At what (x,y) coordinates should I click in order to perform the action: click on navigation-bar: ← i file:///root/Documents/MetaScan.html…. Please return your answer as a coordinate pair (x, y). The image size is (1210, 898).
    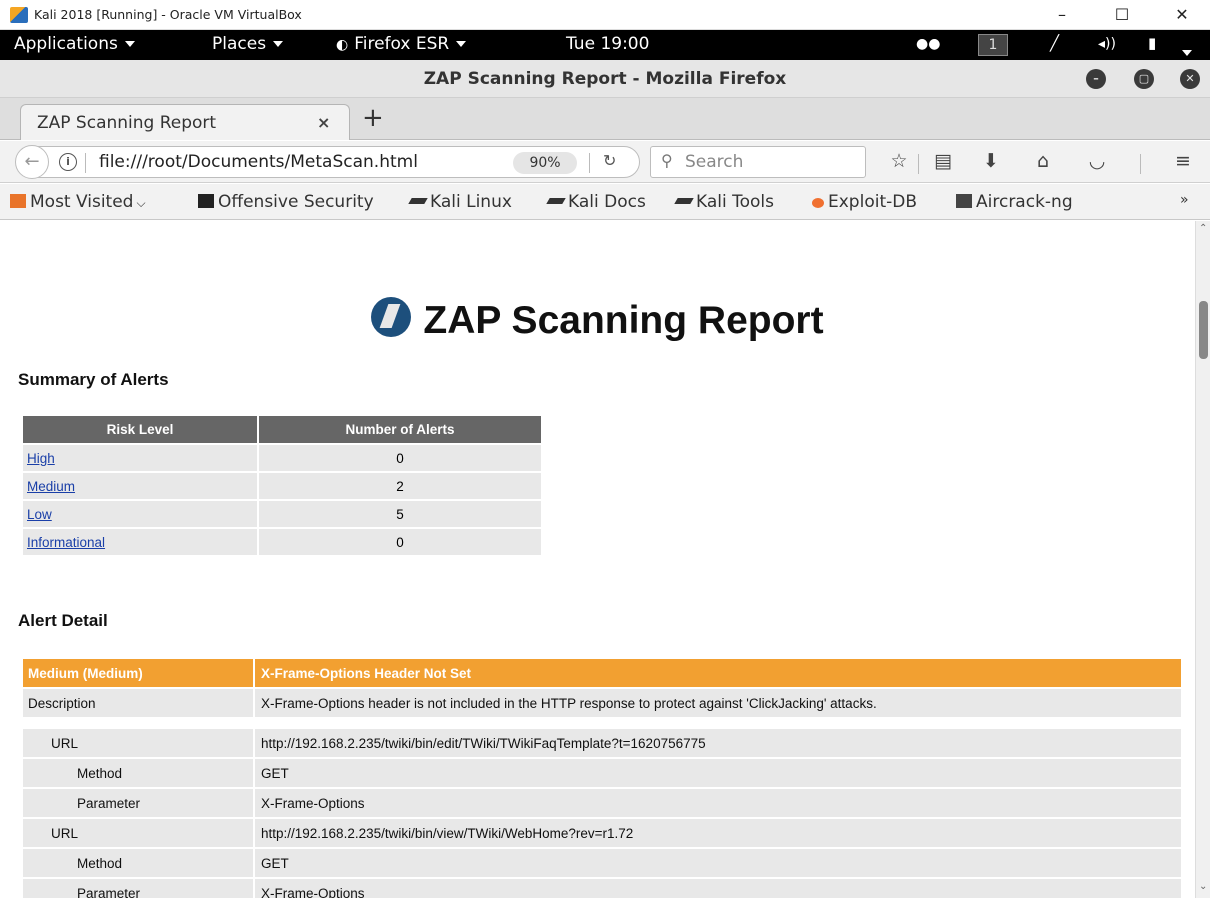
    Looking at the image, I should click on (605, 162).